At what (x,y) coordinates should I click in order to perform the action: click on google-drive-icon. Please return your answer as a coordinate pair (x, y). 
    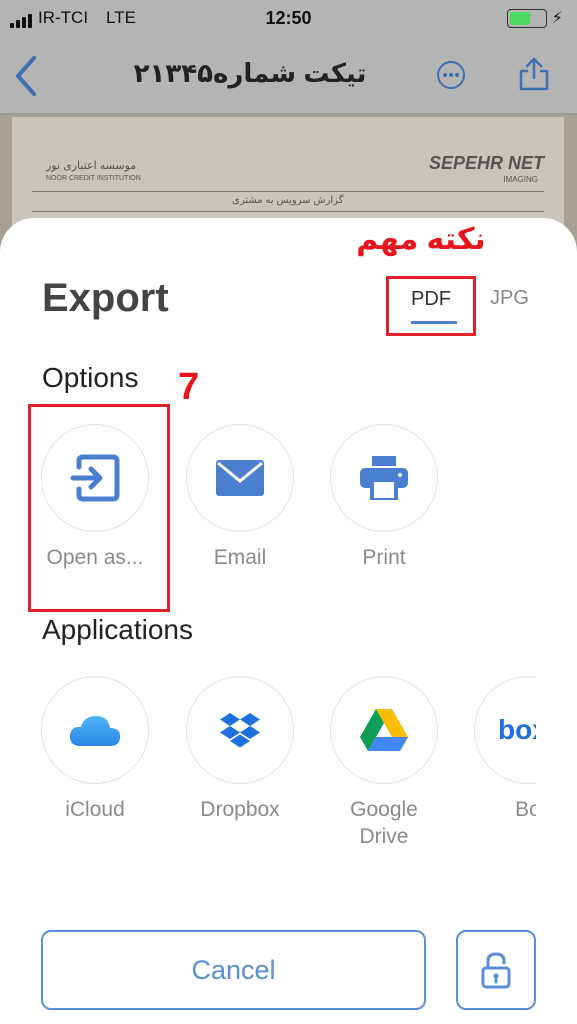
    Looking at the image, I should click on (384, 730).